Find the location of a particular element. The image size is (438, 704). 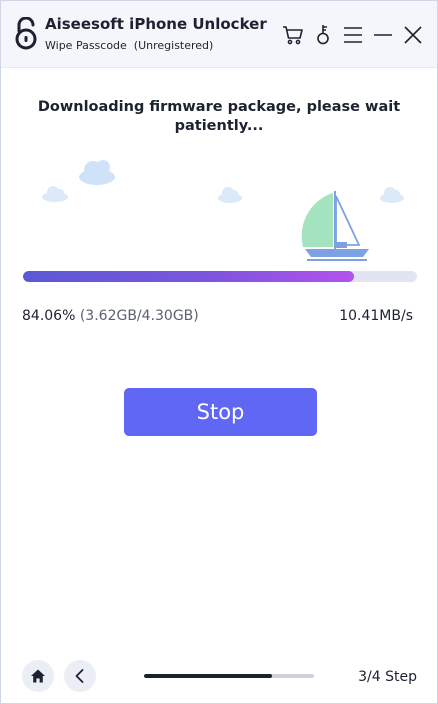

sailing-scene is located at coordinates (223, 210).